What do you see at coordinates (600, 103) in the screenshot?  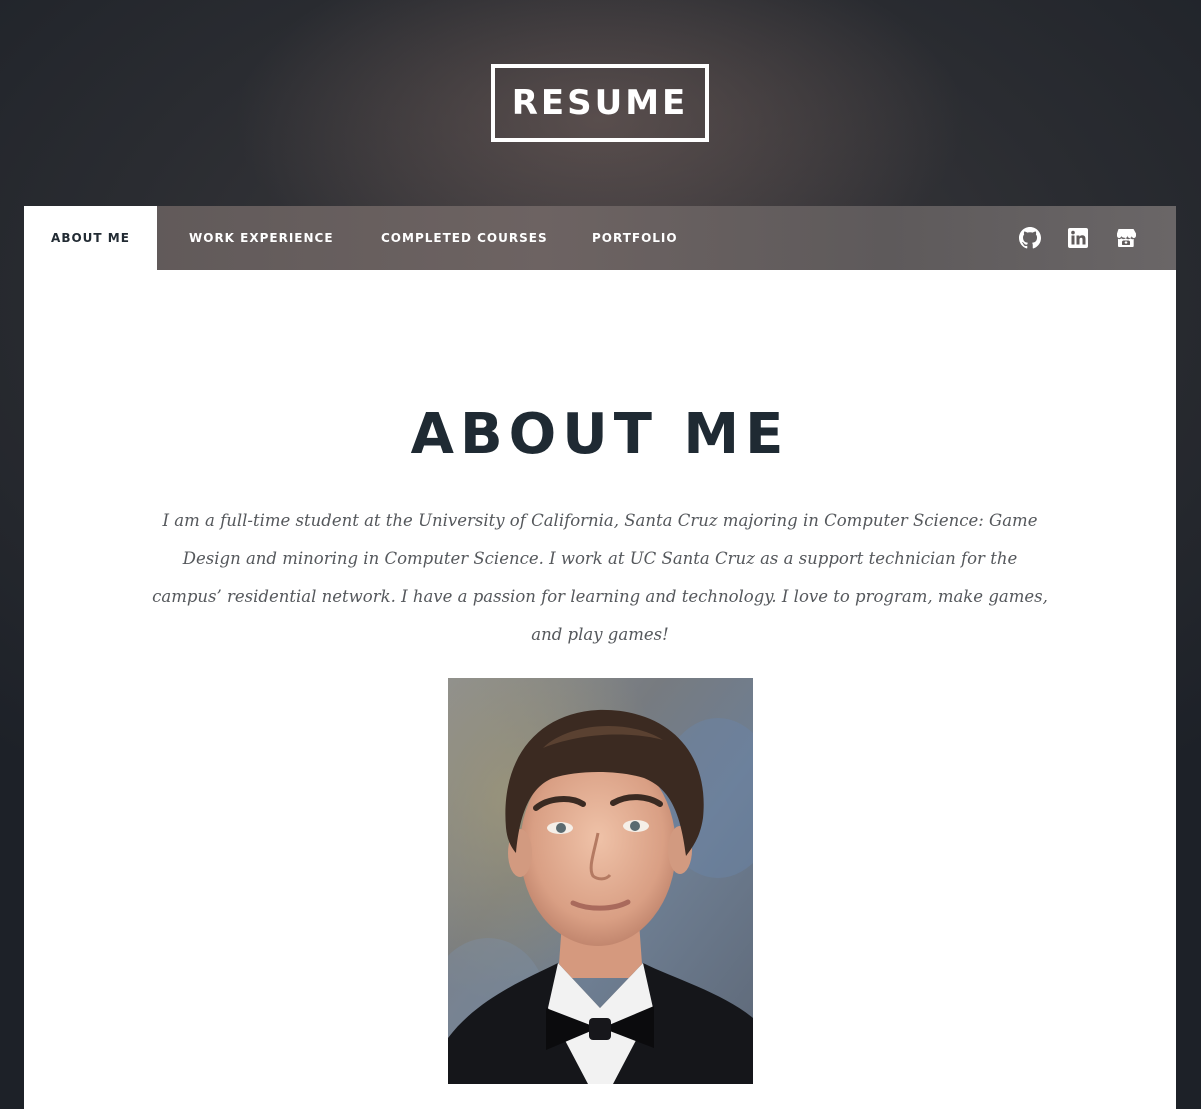 I see `site-logo: RESUME` at bounding box center [600, 103].